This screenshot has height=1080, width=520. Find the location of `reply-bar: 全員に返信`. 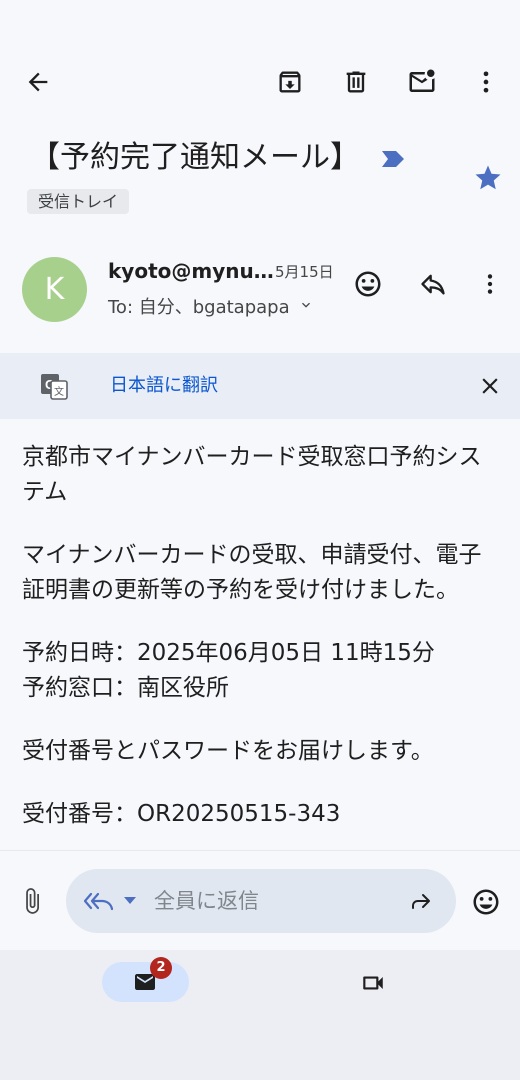

reply-bar: 全員に返信 is located at coordinates (260, 900).